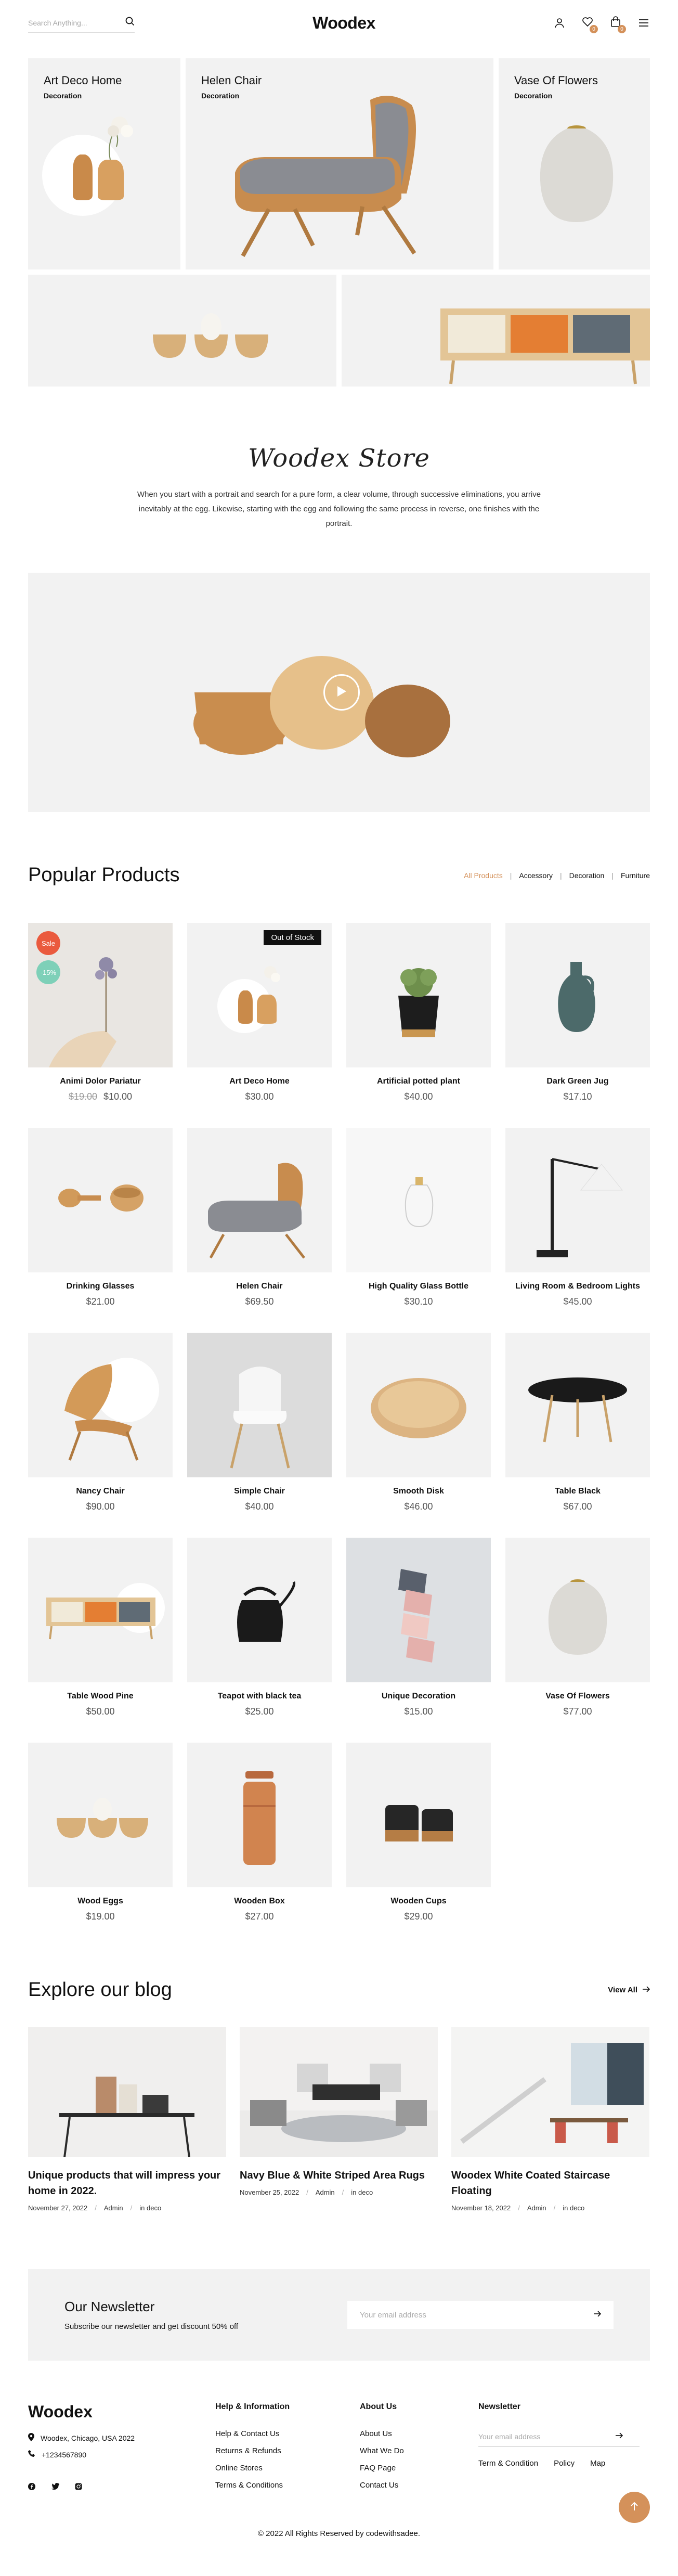 The image size is (678, 2576). I want to click on footer-logo: Woodex, so click(121, 2412).